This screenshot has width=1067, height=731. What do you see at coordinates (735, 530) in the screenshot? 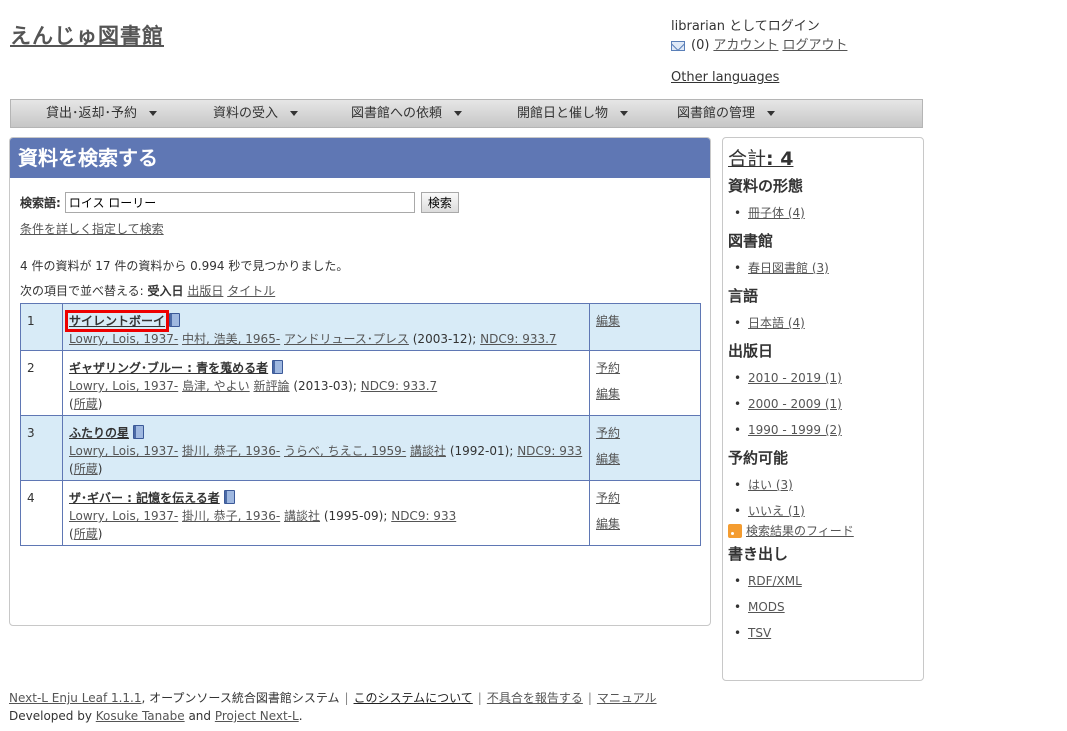
I see `rss-icon` at bounding box center [735, 530].